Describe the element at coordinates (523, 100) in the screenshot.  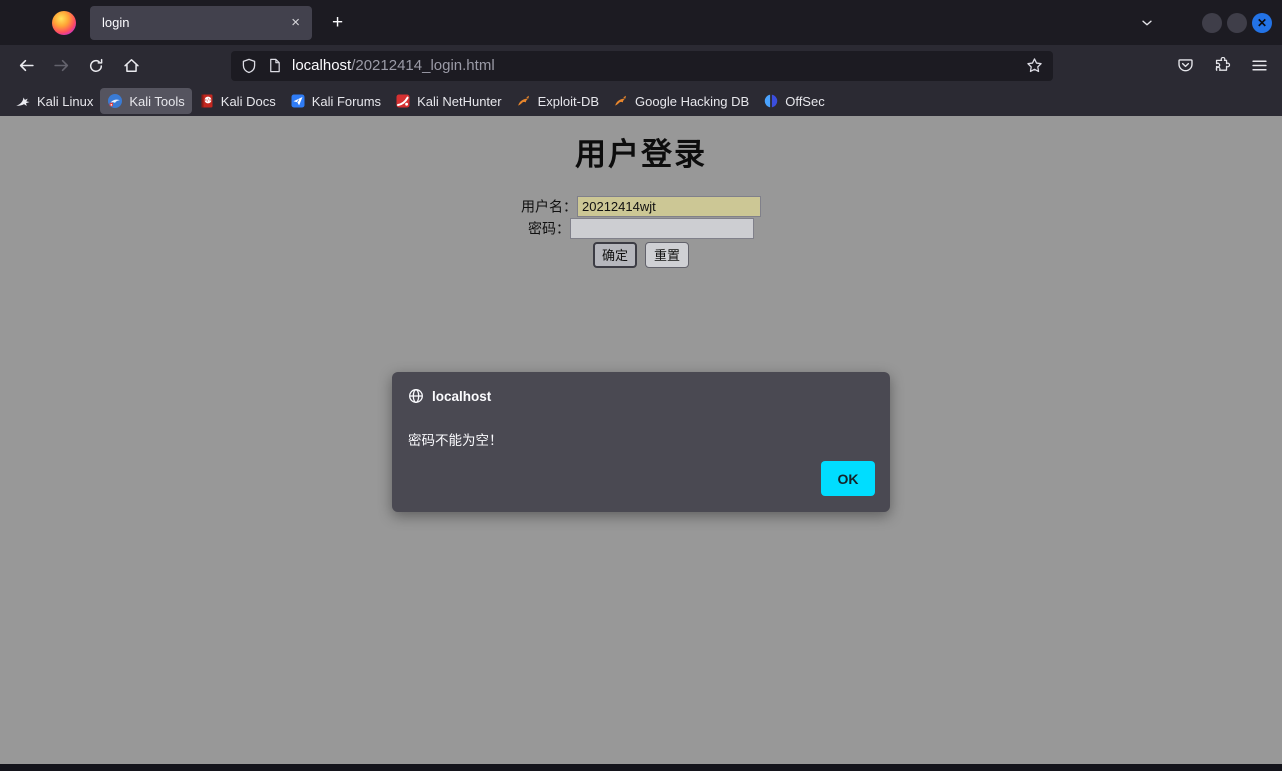
I see `exploit-db-icon` at that location.